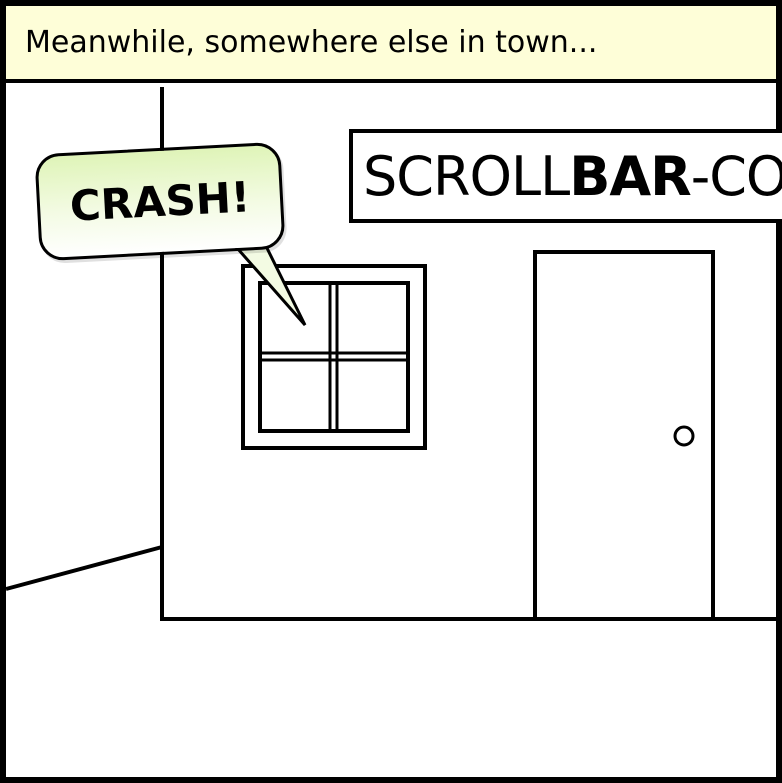  Describe the element at coordinates (466, 176) in the screenshot. I see `sign-text-regular: SCROLL` at that location.